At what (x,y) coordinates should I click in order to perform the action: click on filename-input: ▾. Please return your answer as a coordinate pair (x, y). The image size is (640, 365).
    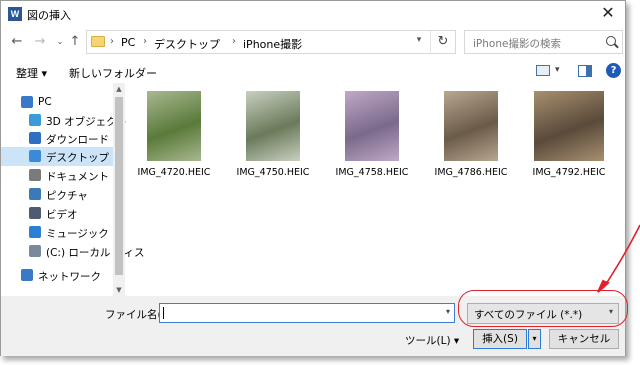
    Looking at the image, I should click on (307, 313).